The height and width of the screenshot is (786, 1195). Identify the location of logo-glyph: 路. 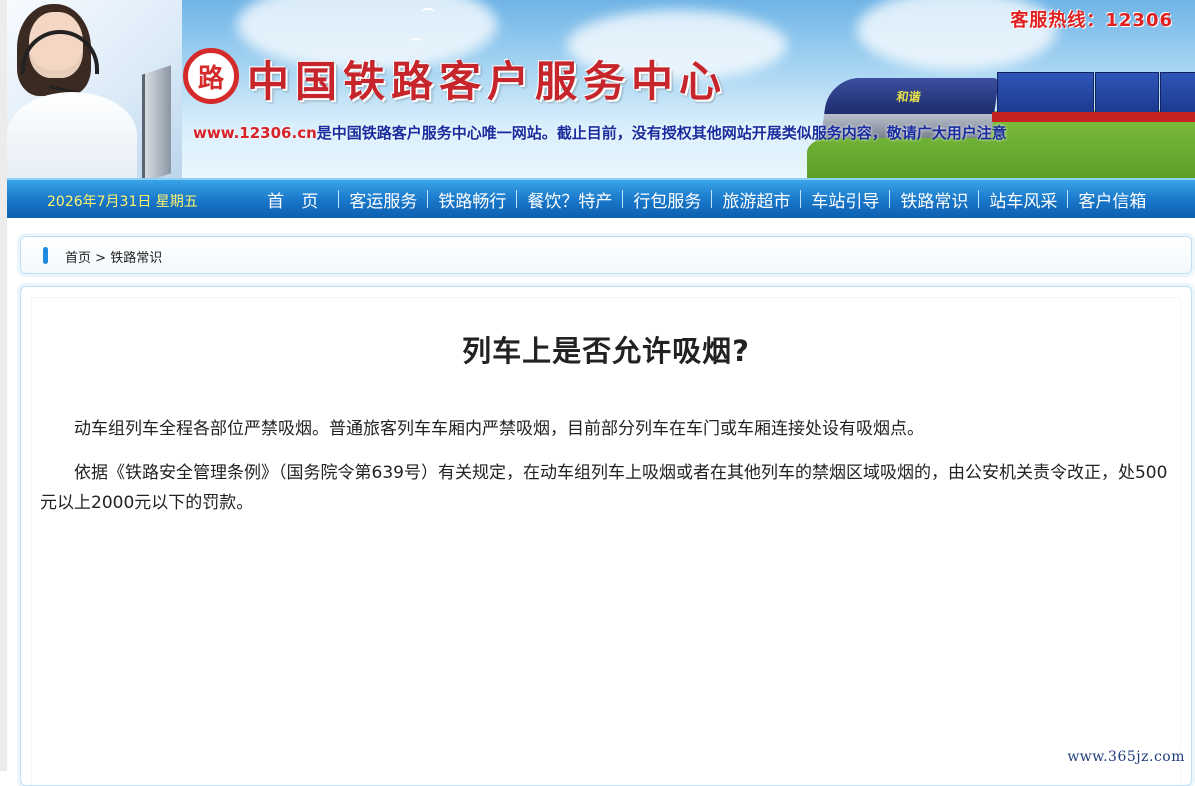
(210, 78).